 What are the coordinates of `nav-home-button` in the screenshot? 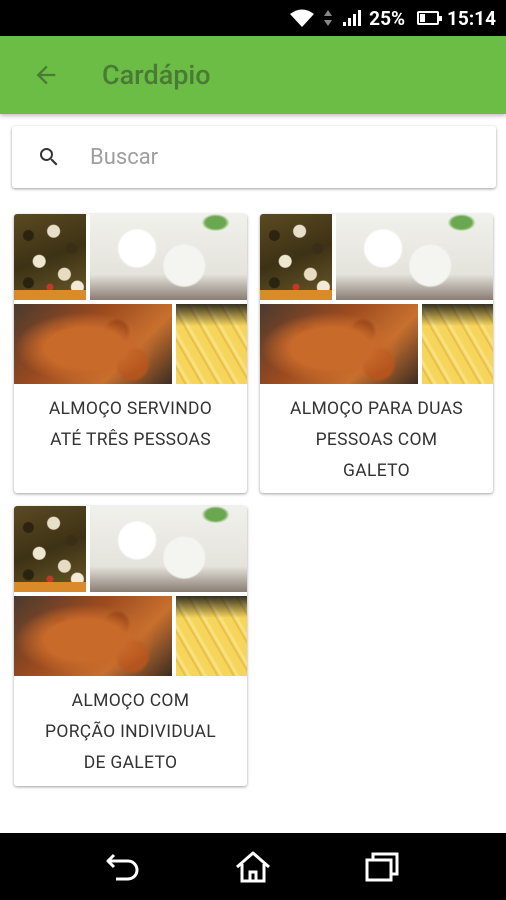 It's located at (253, 867).